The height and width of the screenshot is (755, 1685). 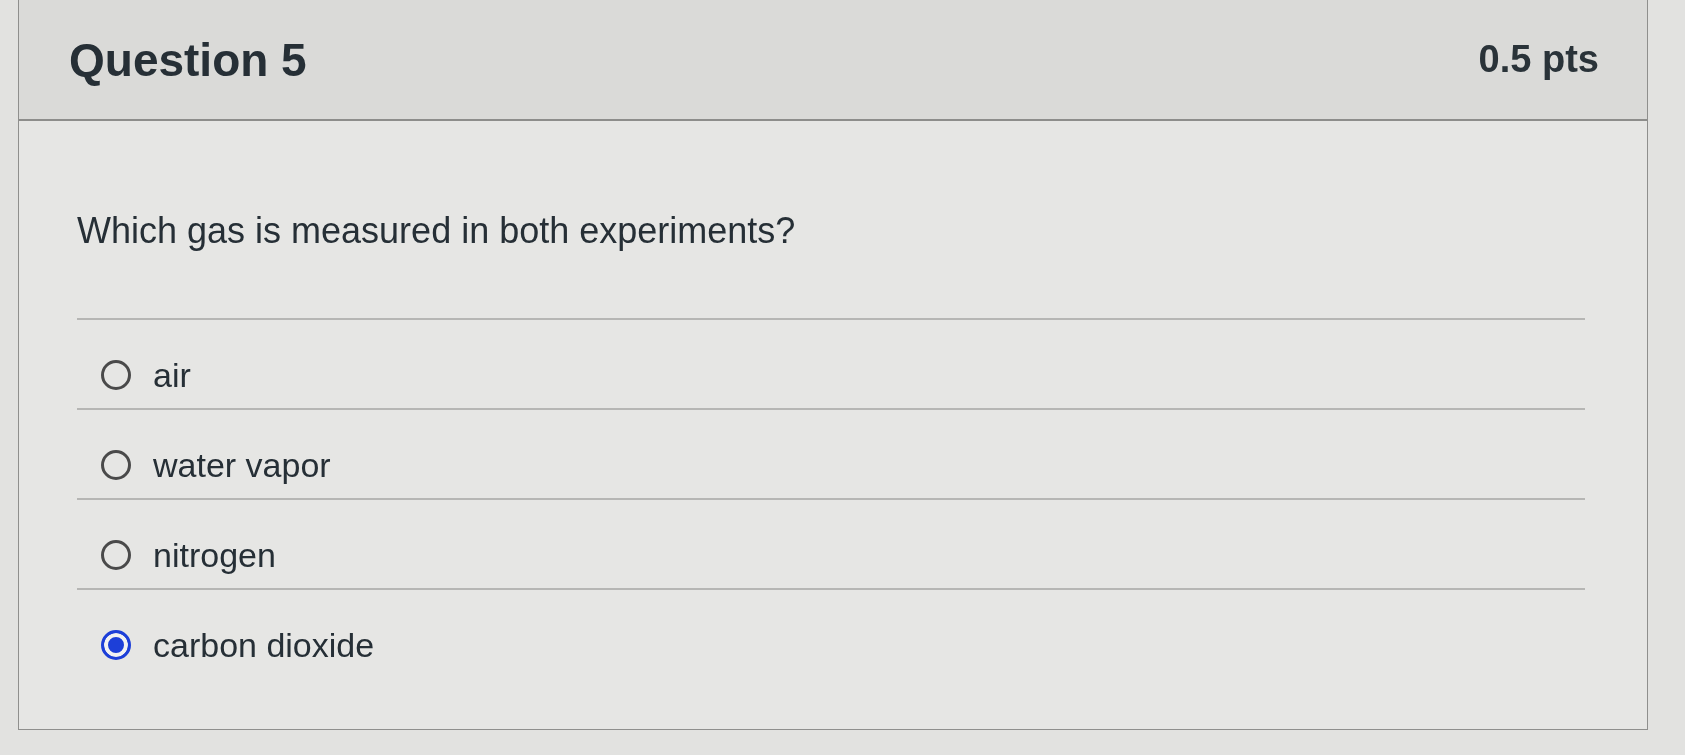 I want to click on answer-label: nitrogen, so click(x=214, y=555).